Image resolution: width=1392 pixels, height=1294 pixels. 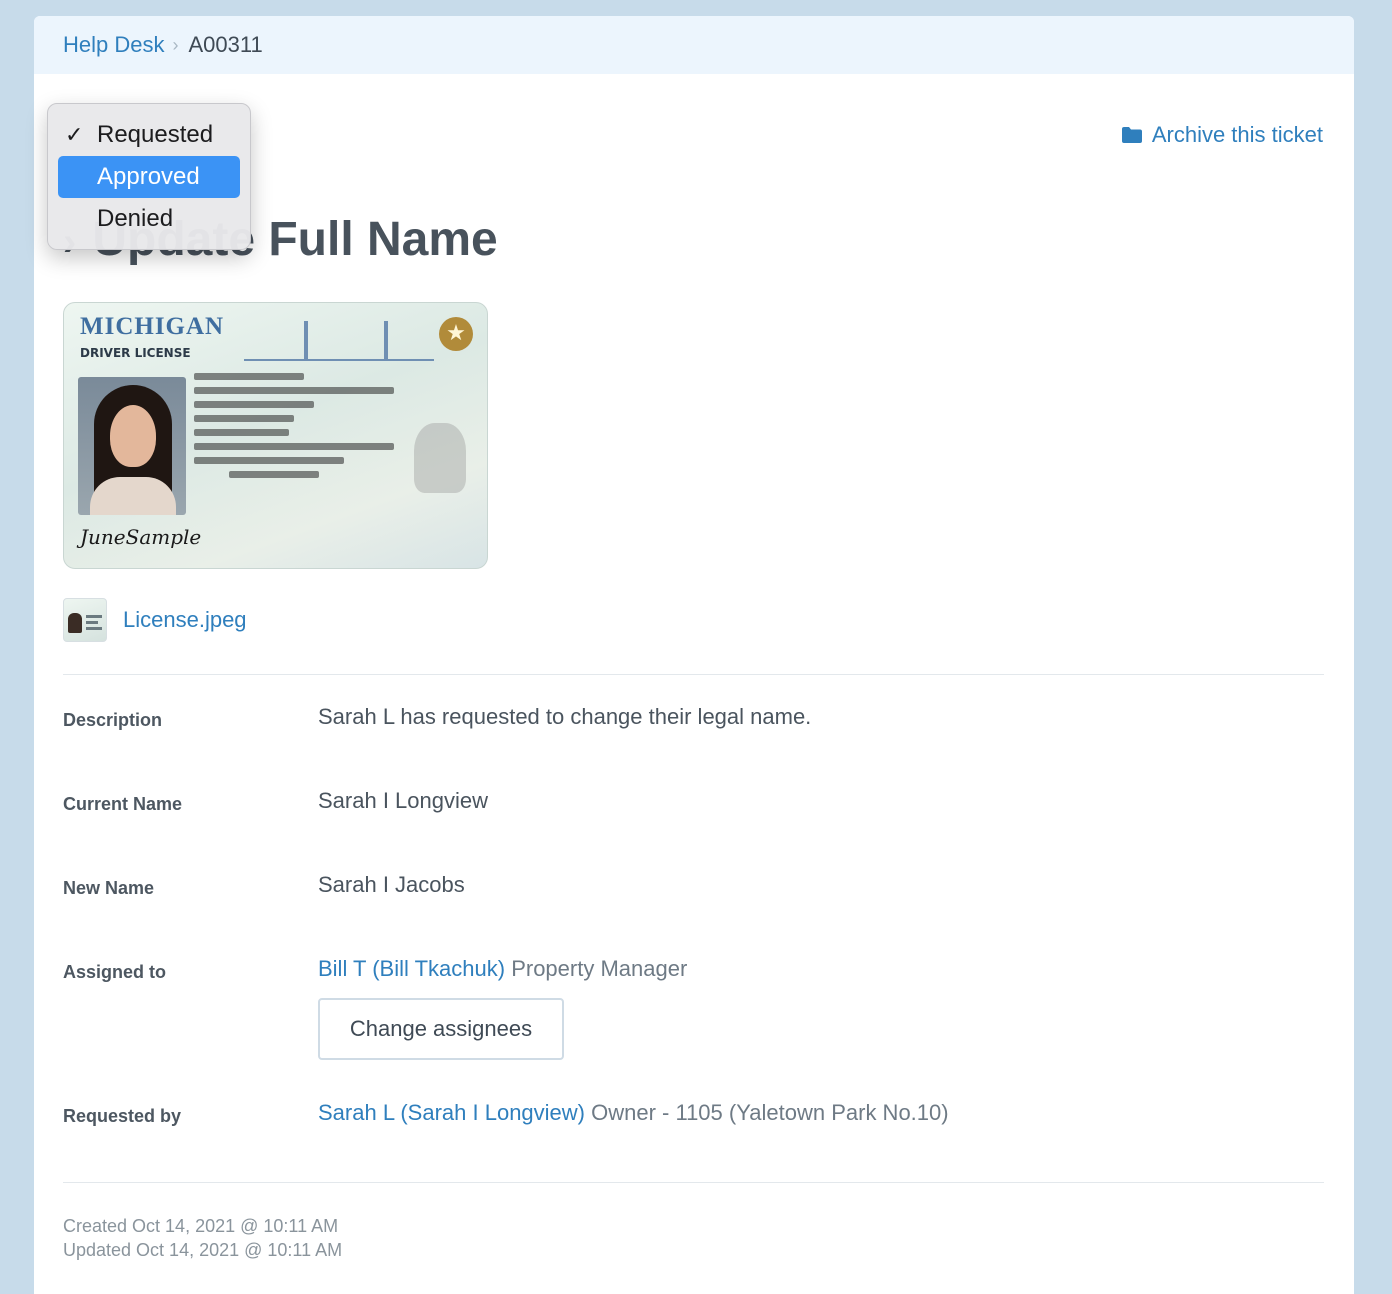 I want to click on breadcrumb-current: A00311, so click(x=225, y=44).